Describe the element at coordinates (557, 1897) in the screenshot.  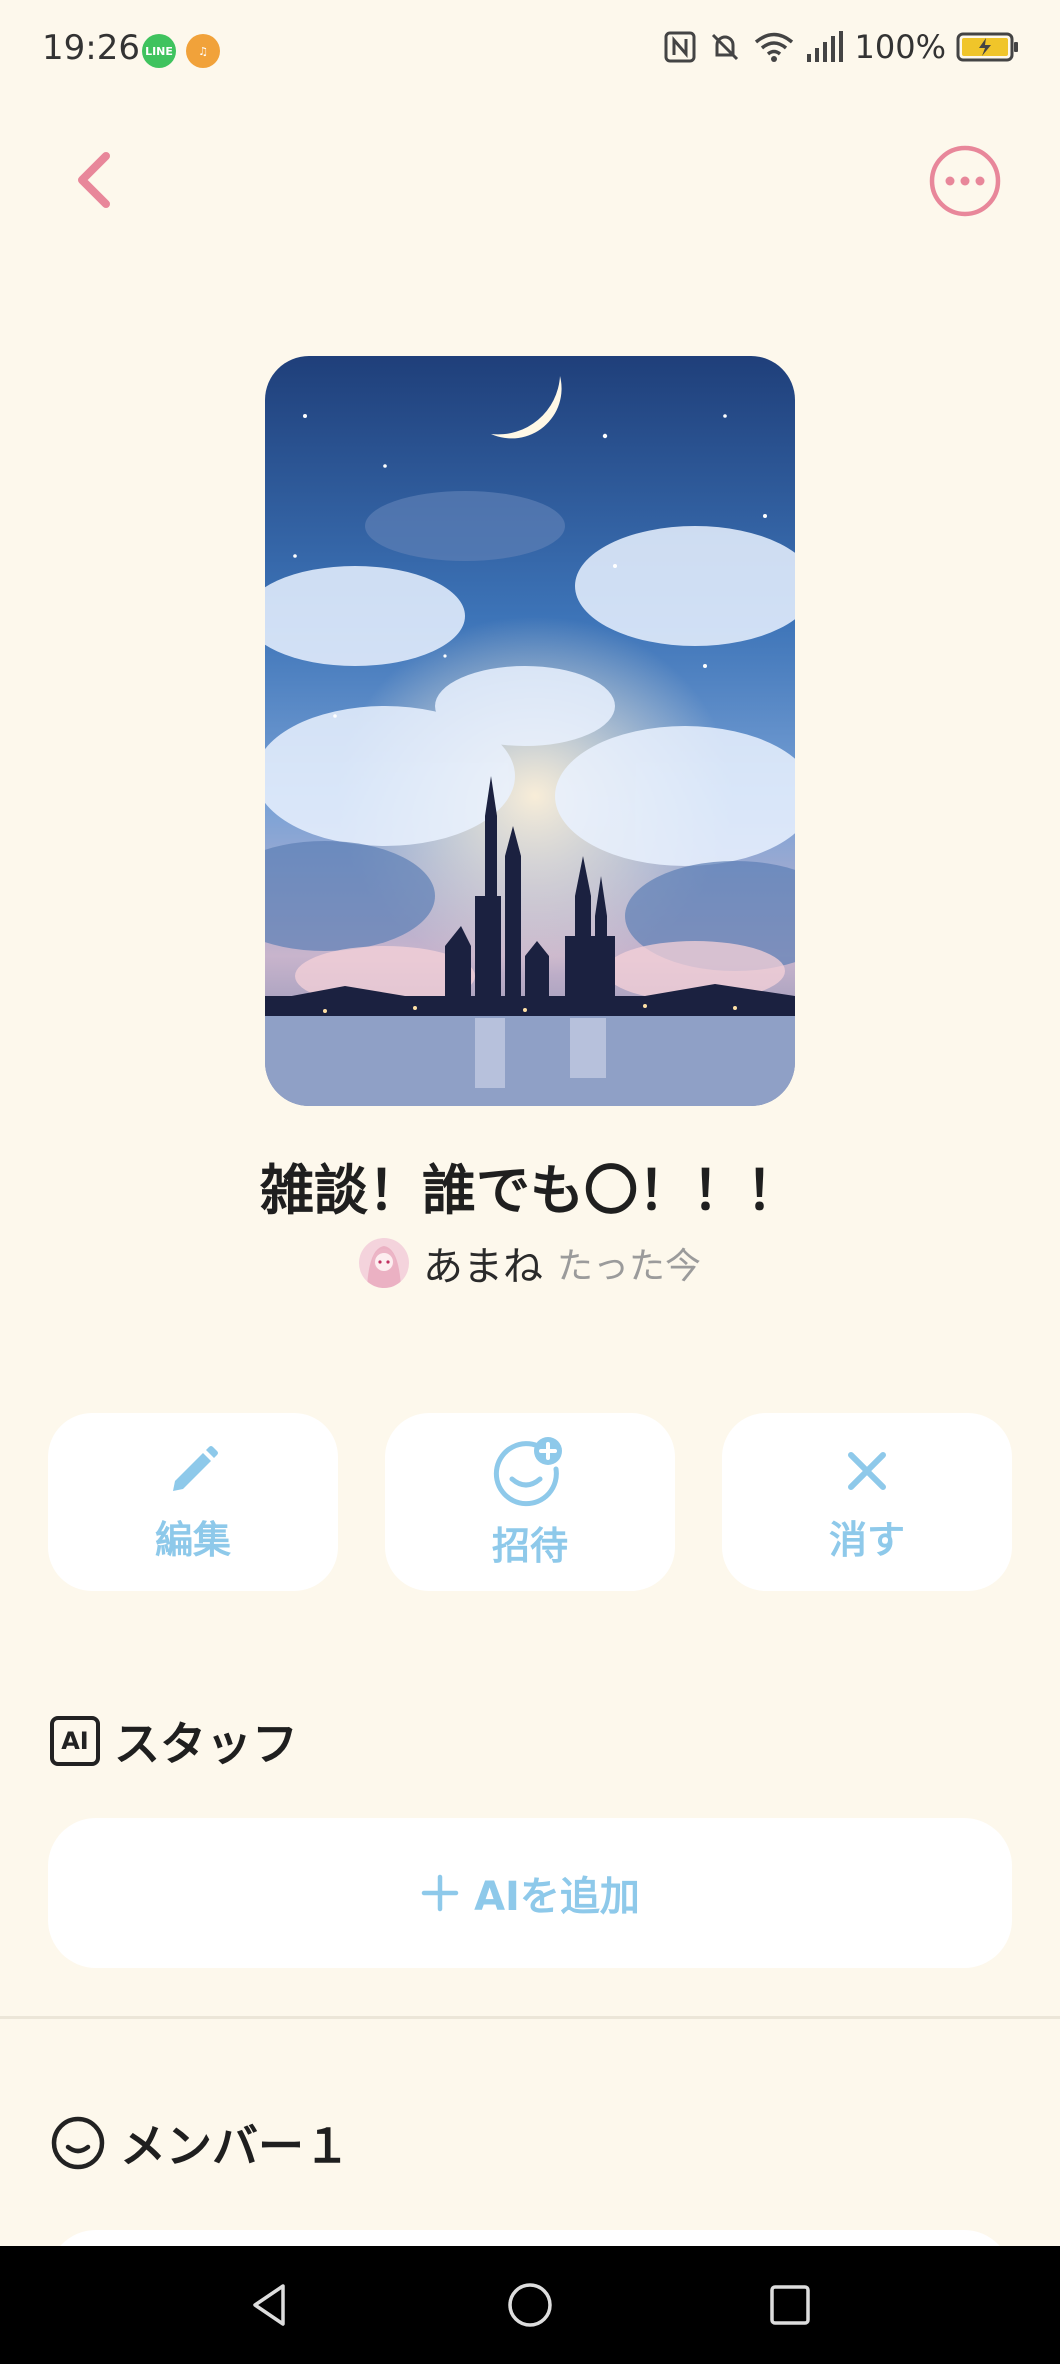
I see `add-ai-label: AIを追加` at that location.